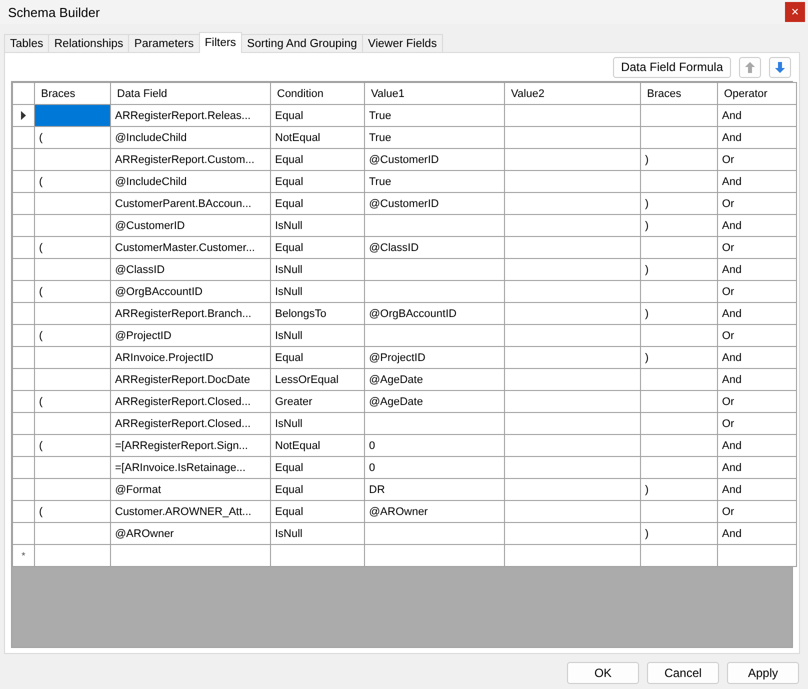 This screenshot has height=689, width=808. What do you see at coordinates (671, 67) in the screenshot?
I see `data-field-formula-button: Data Field Formula` at bounding box center [671, 67].